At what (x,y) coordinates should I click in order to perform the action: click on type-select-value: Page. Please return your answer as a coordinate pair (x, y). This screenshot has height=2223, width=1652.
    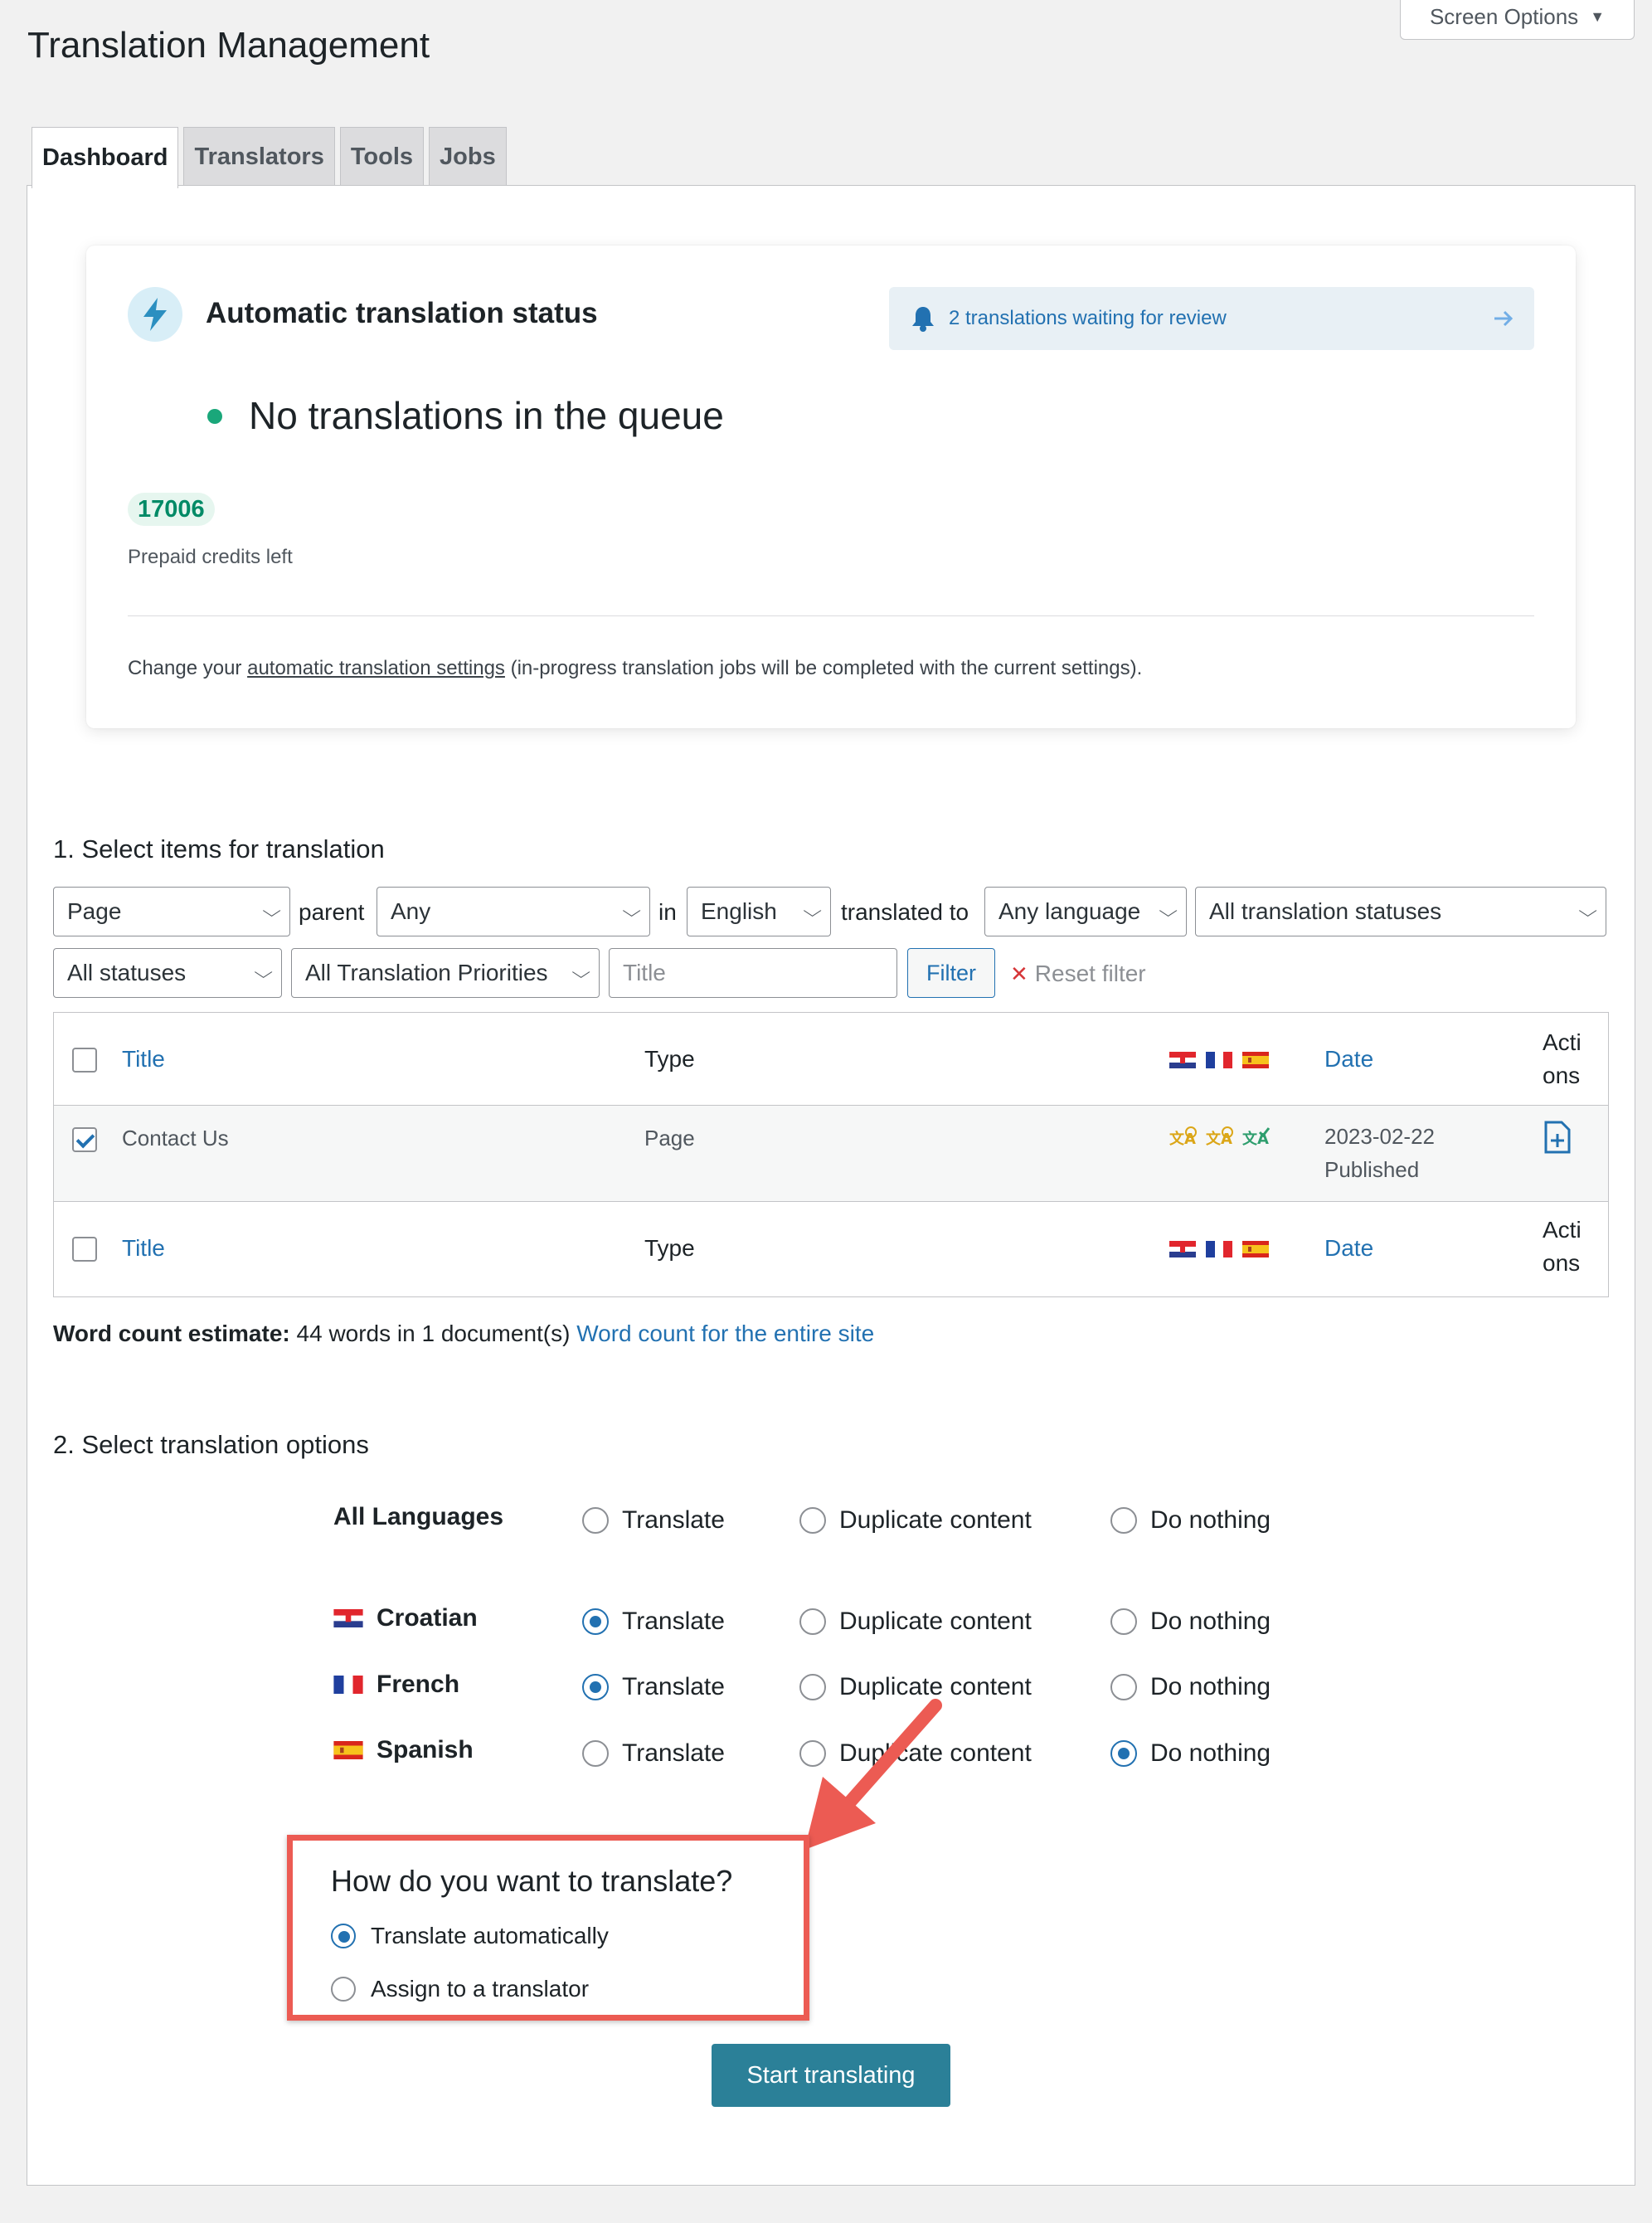
    Looking at the image, I should click on (94, 911).